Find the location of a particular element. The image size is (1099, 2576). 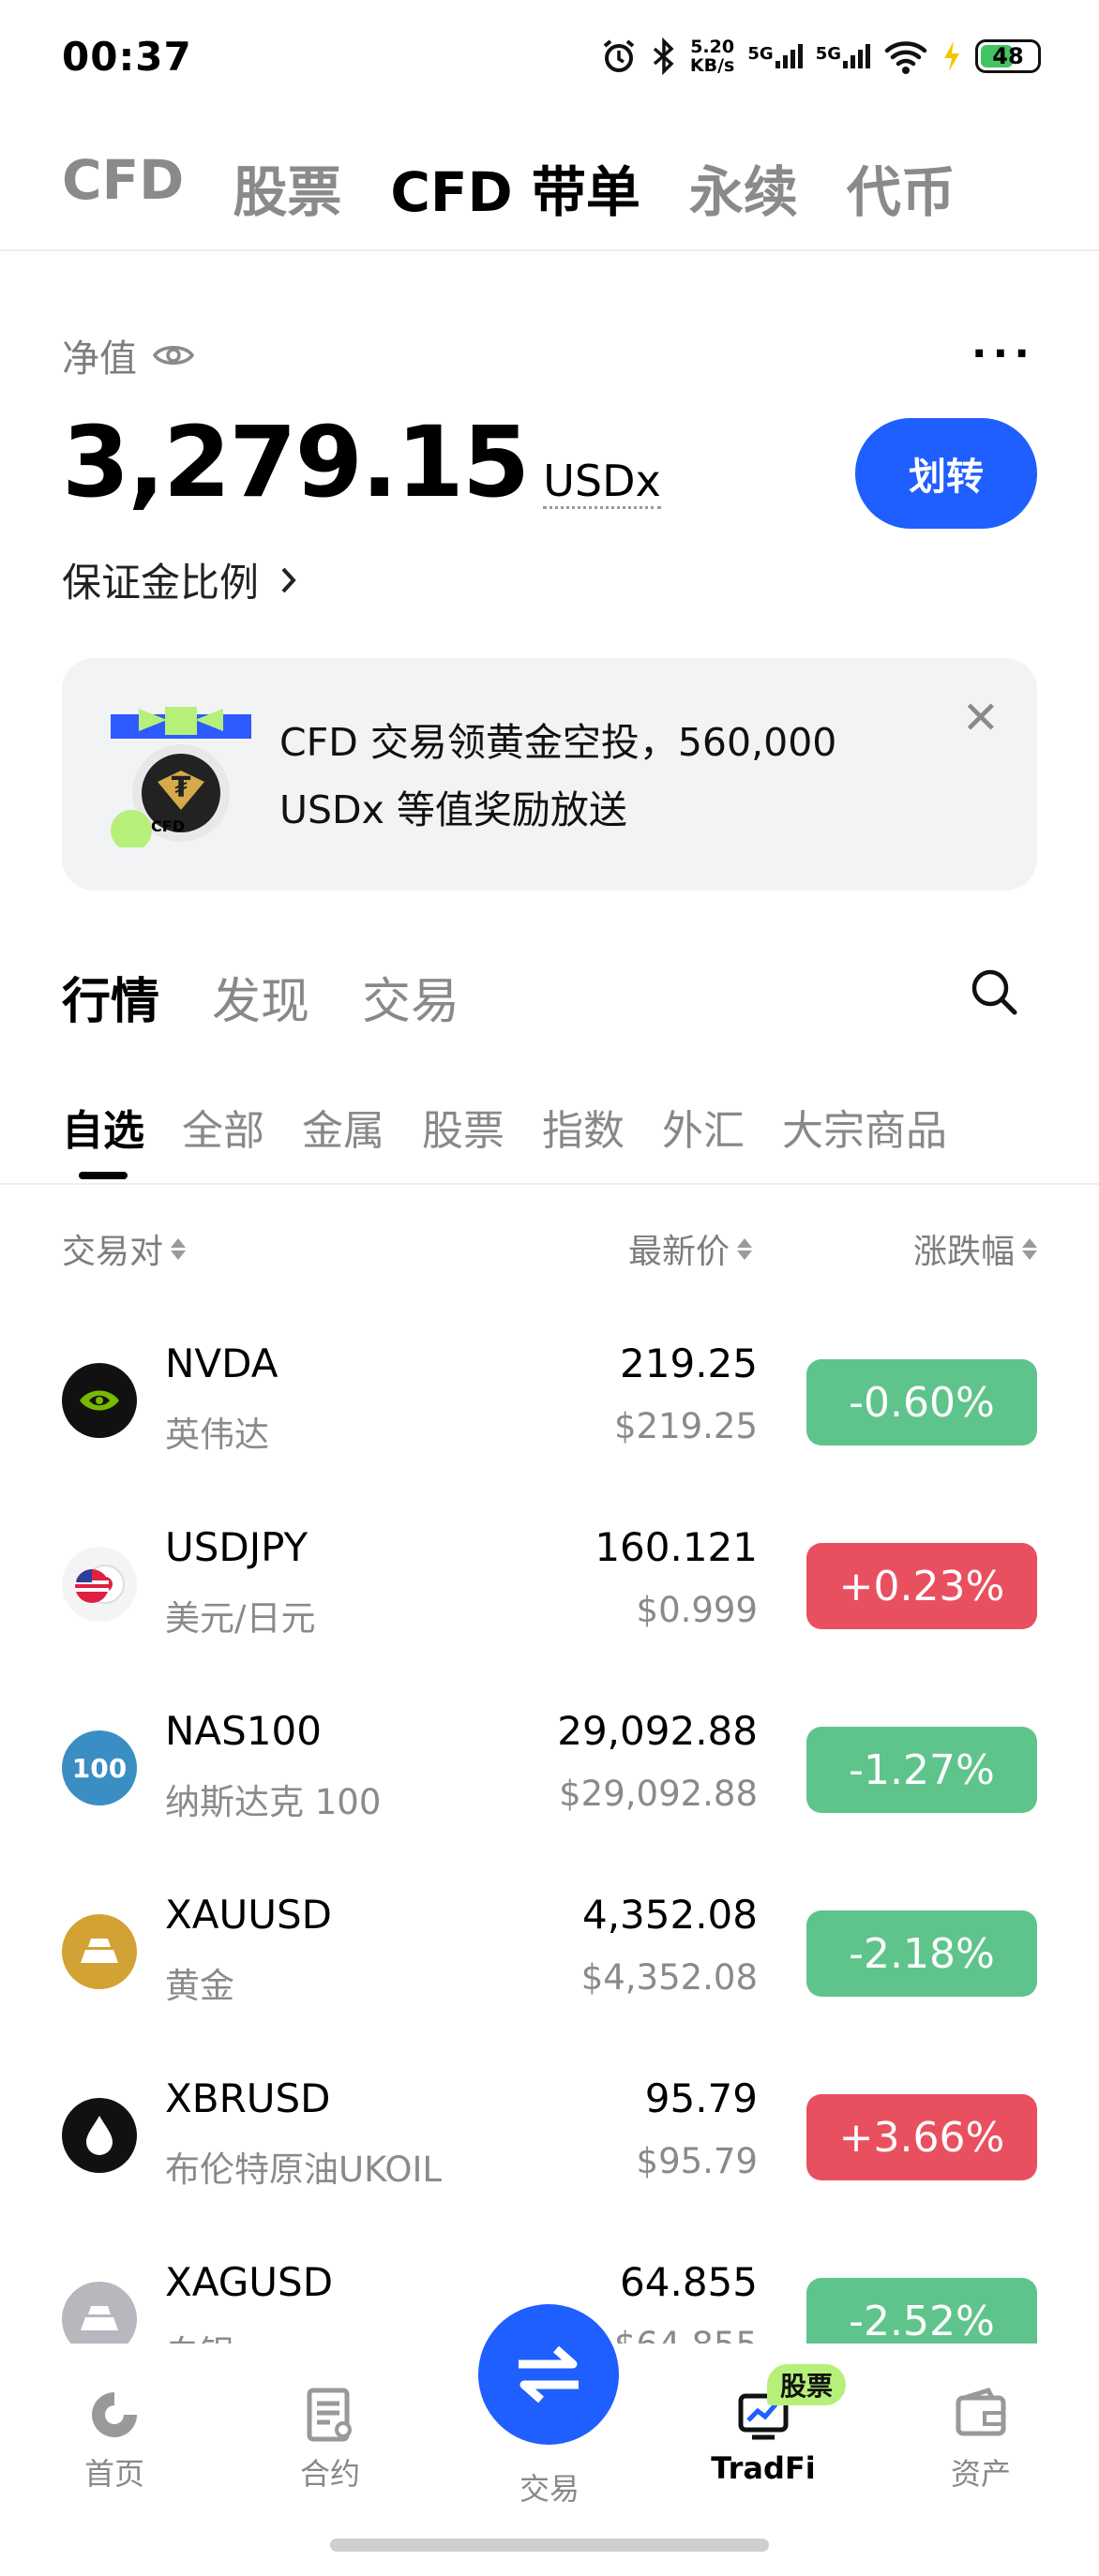

balance-currency: USDx is located at coordinates (602, 483).